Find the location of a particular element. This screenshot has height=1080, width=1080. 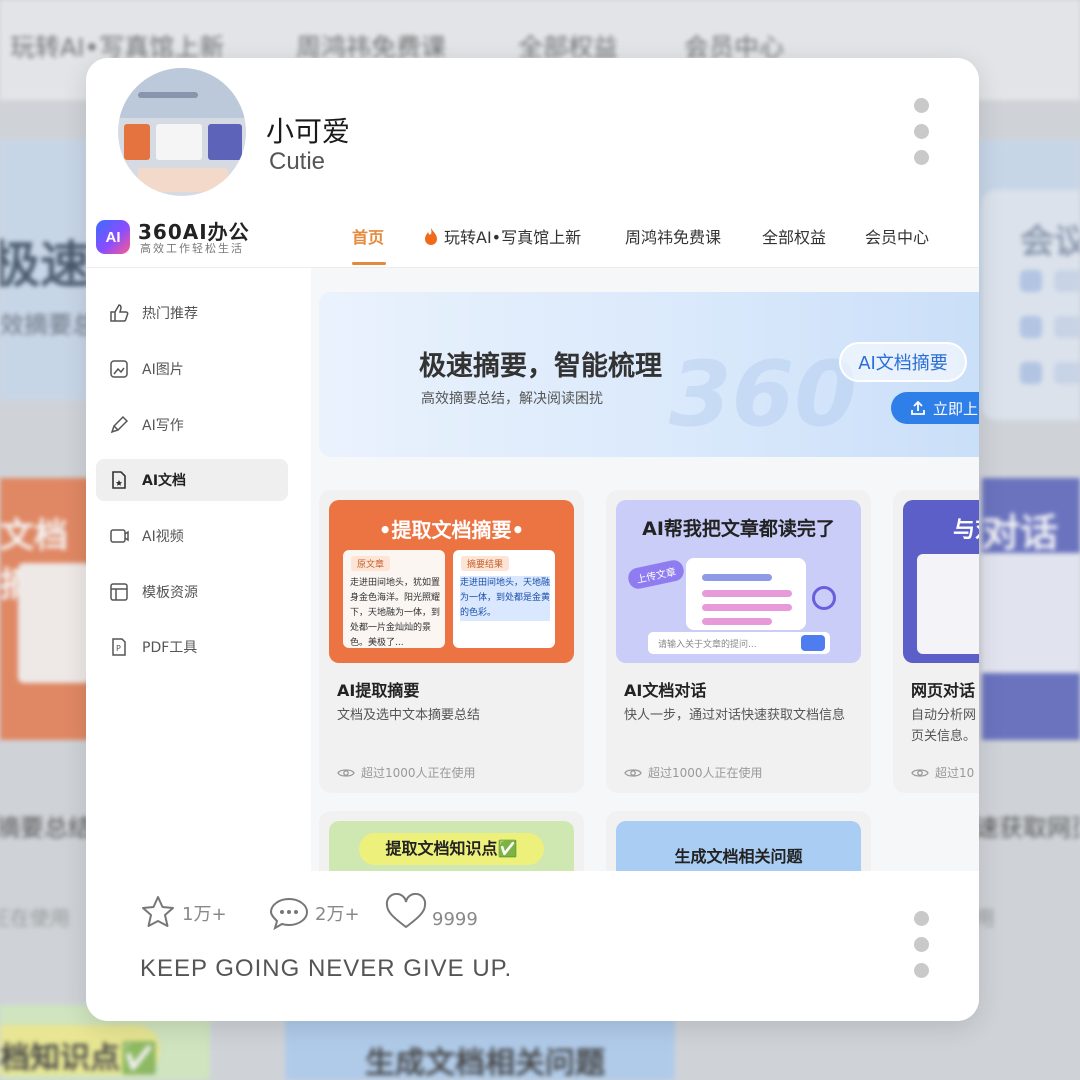

fire-icon is located at coordinates (431, 236).